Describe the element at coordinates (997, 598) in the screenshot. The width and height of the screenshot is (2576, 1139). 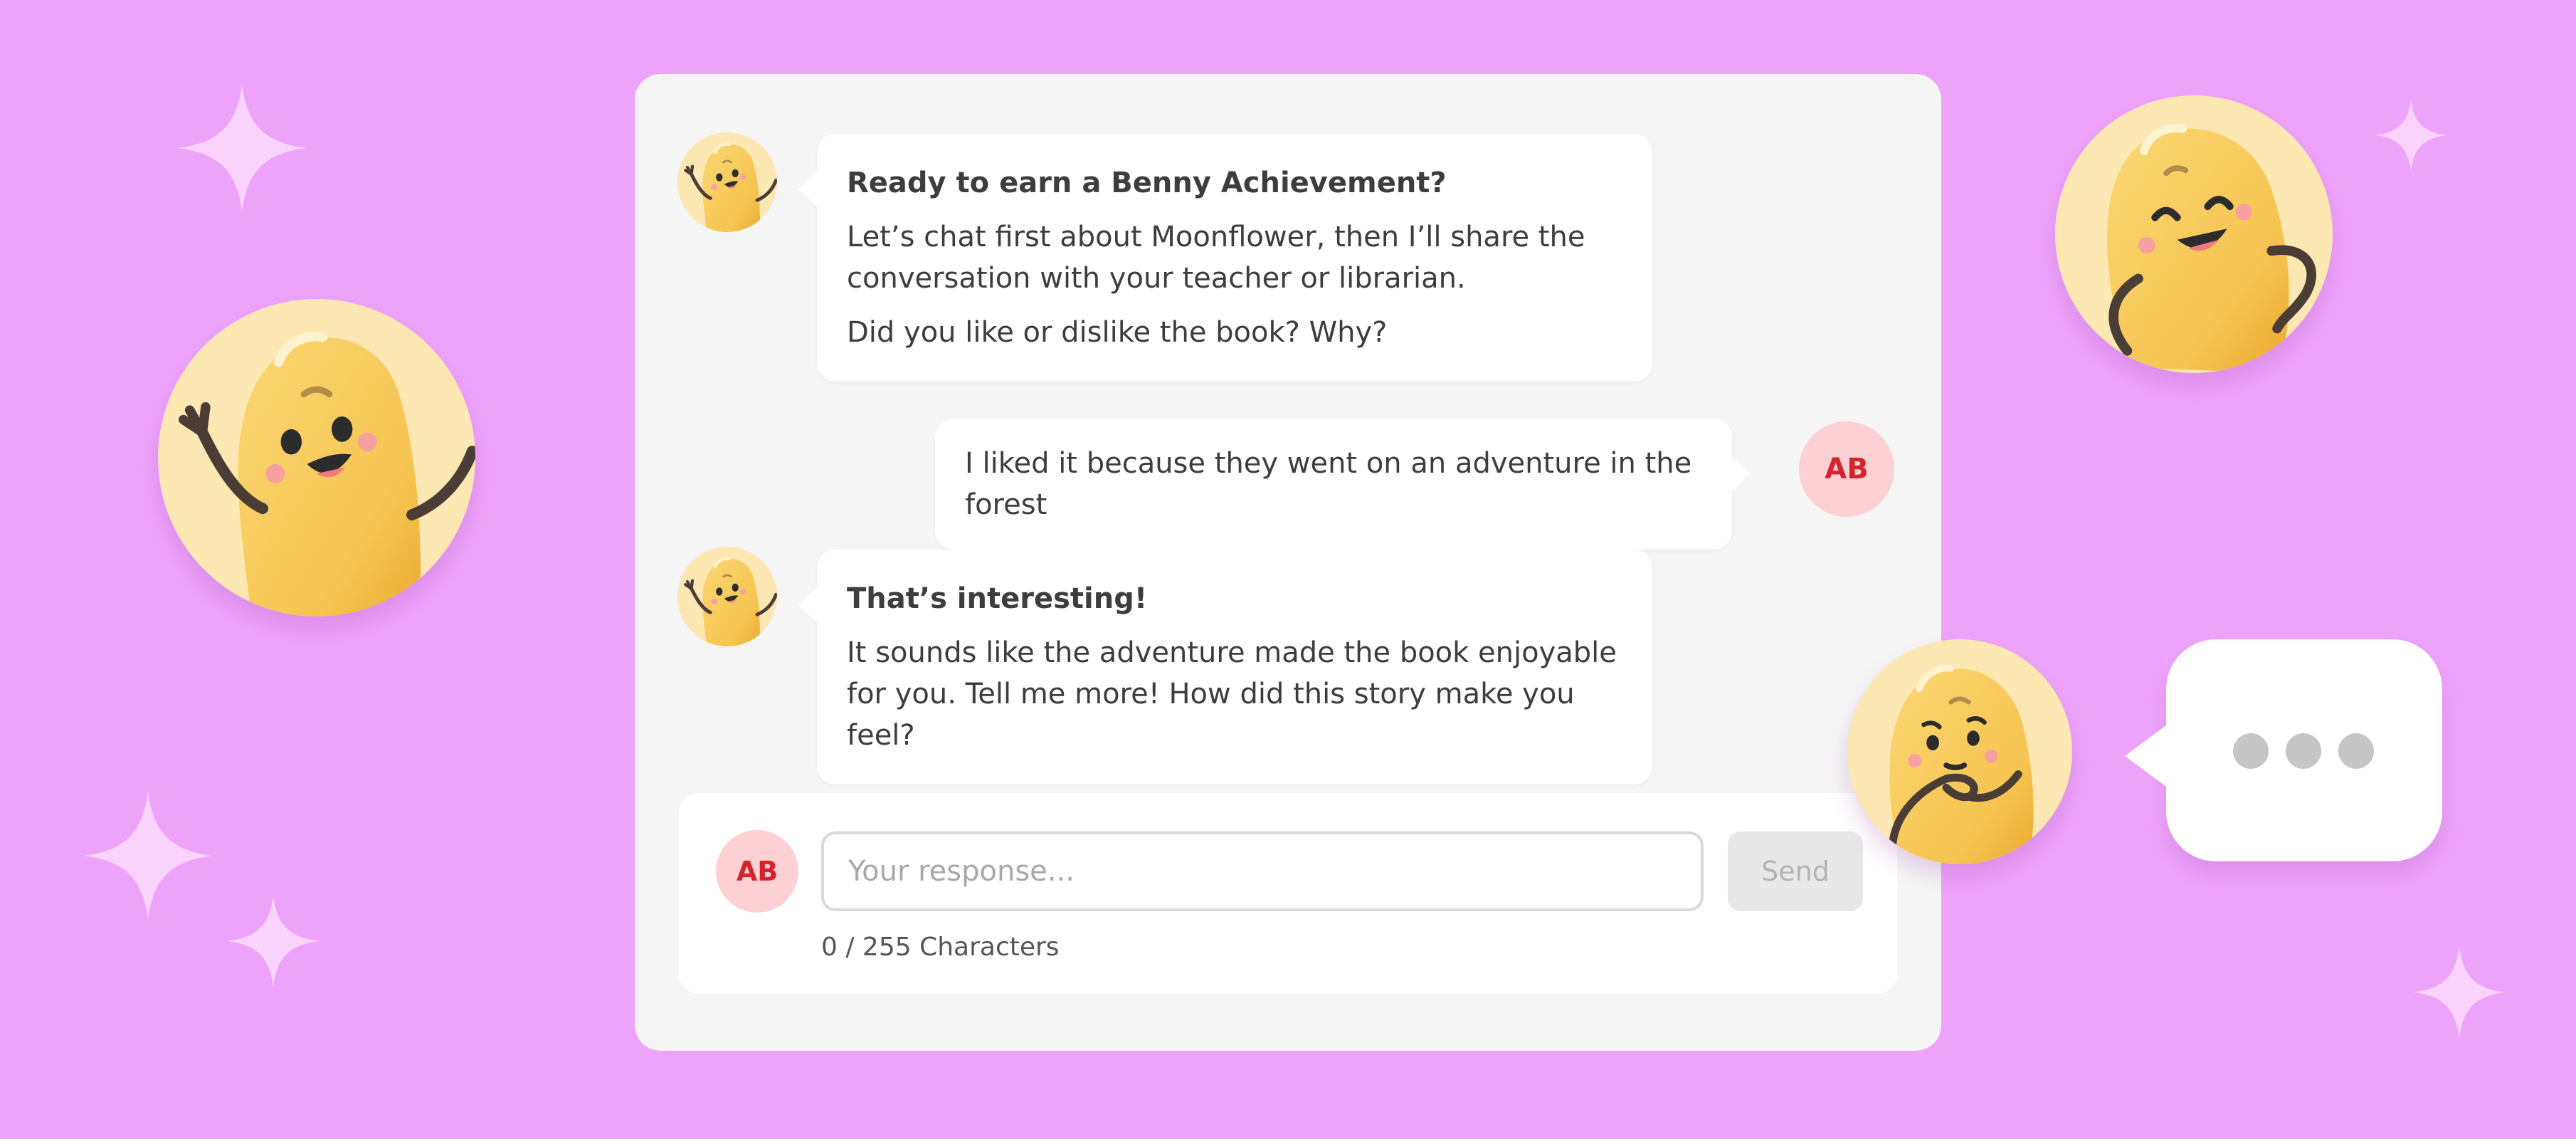
I see `message-title: That’s interesting!` at that location.